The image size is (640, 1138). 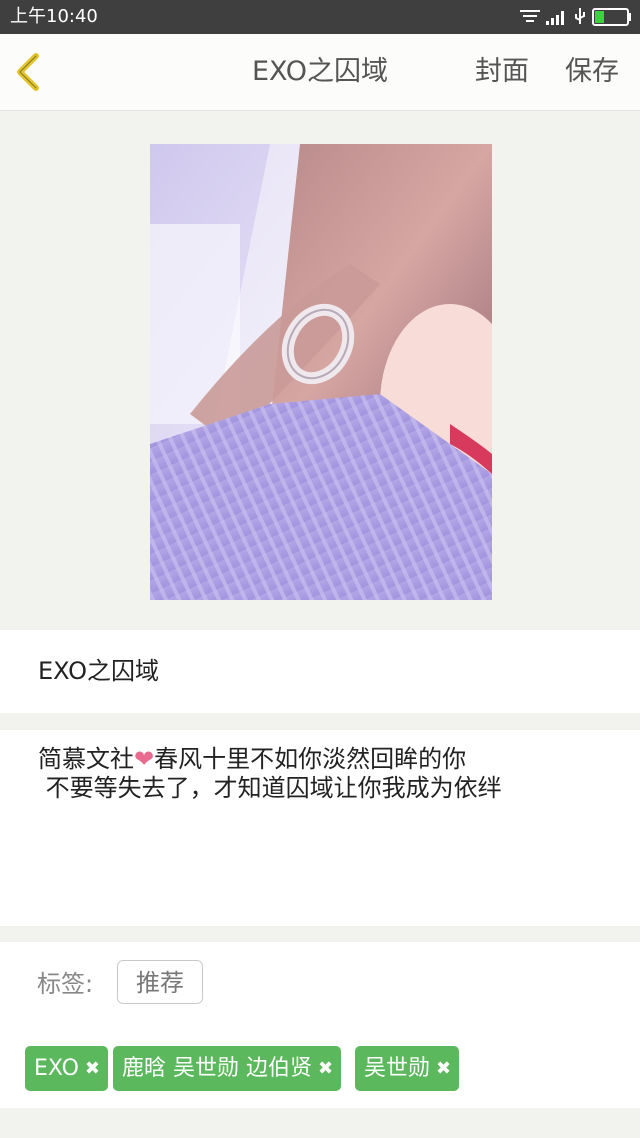 I want to click on tag-chip: 吴世勋 ✖, so click(x=407, y=1068).